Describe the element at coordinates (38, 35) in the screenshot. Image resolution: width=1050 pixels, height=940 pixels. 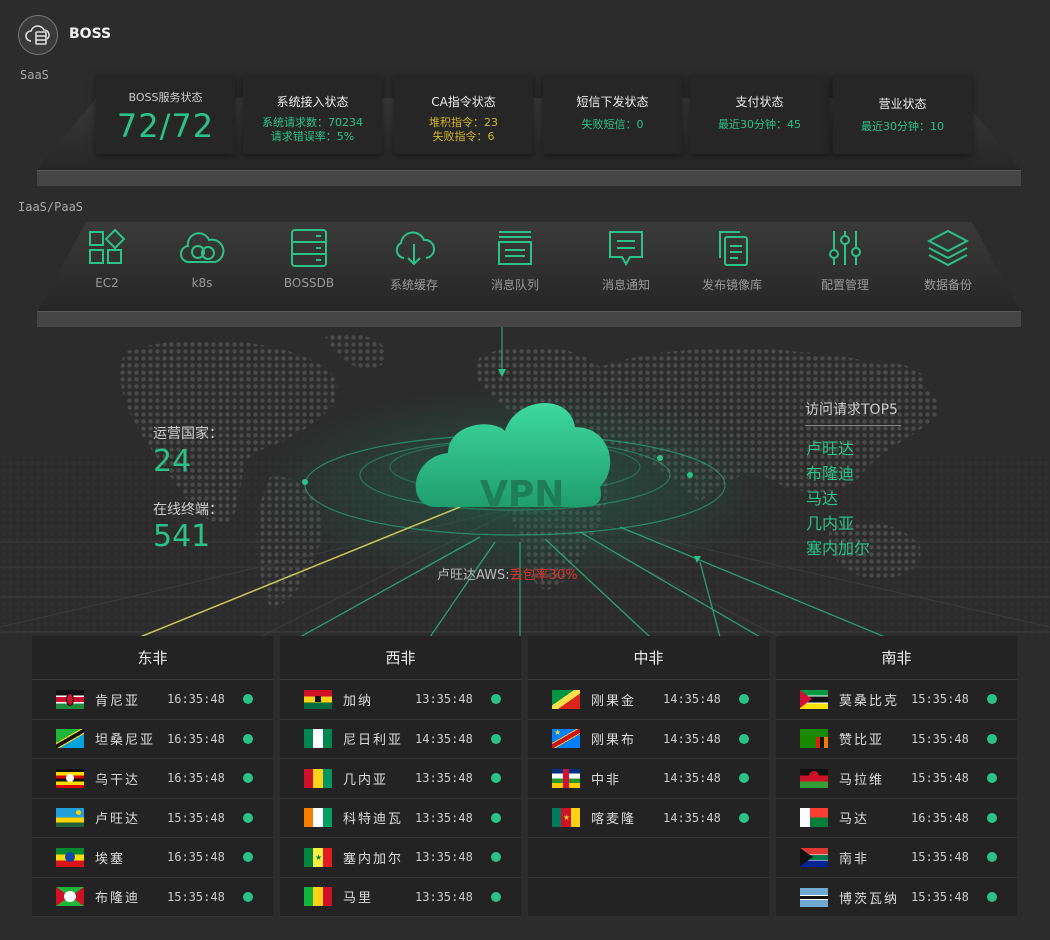
I see `cloud-server-icon` at that location.